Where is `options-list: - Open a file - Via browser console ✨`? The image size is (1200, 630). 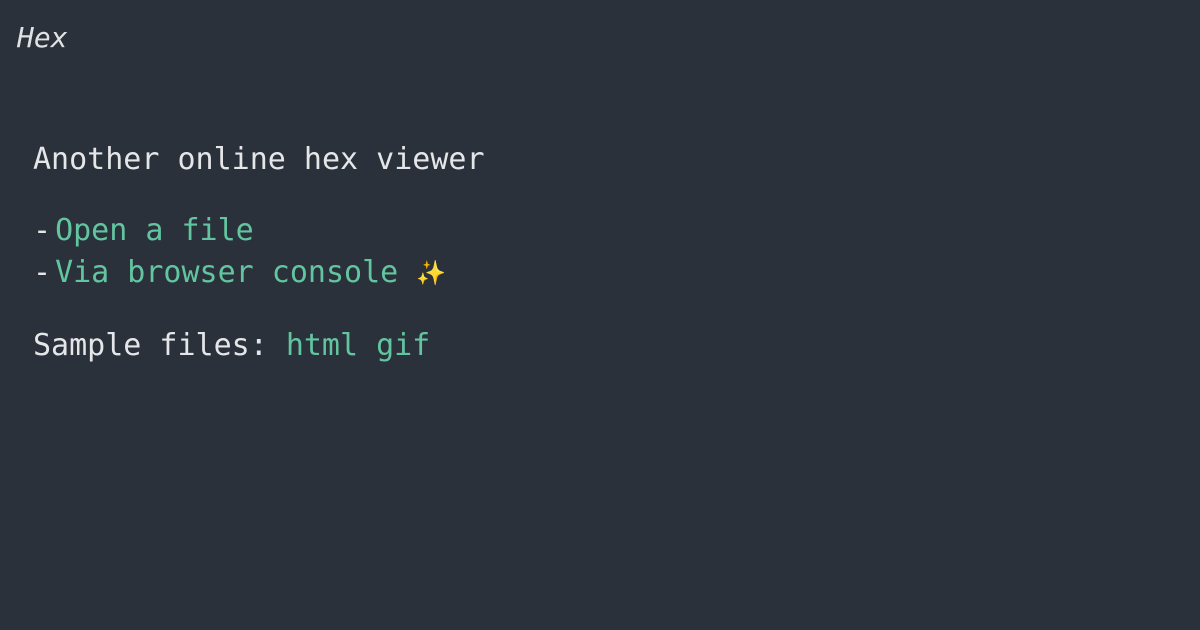
options-list: - Open a file - Via browser console ✨ is located at coordinates (583, 252).